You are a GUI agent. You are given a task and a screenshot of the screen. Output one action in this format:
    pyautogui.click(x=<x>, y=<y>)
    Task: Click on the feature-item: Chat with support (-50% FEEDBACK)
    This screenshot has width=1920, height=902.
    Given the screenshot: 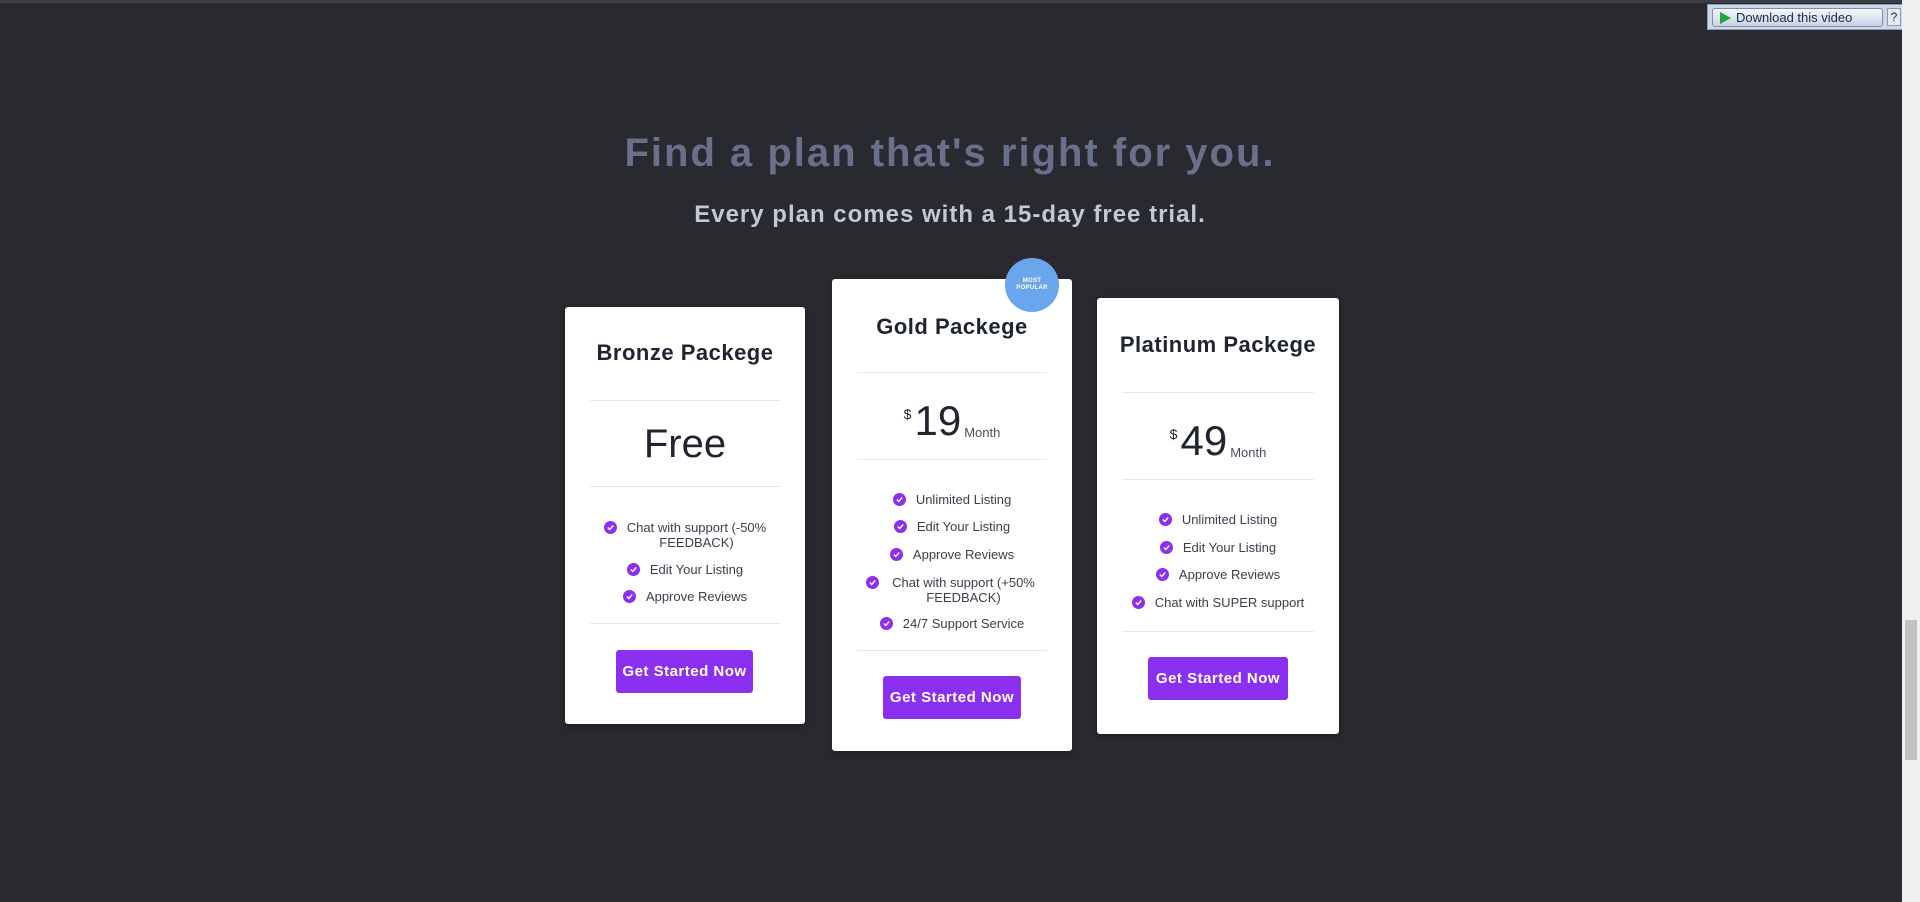 What is the action you would take?
    pyautogui.click(x=685, y=541)
    